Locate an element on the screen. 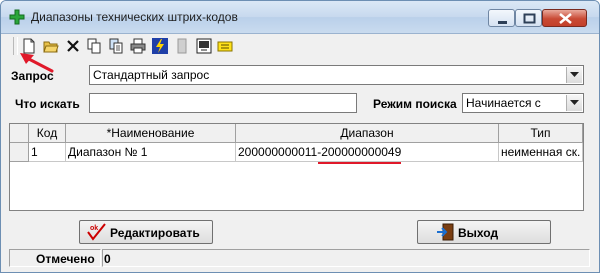 This screenshot has height=273, width=600. status-bar: Отмечено 0 is located at coordinates (300, 258).